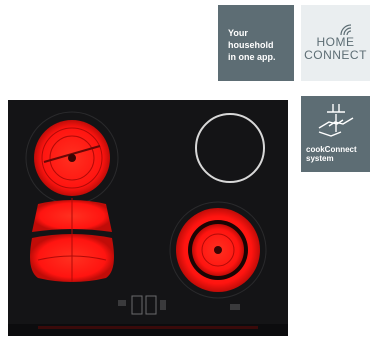  Describe the element at coordinates (251, 45) in the screenshot. I see `household-app-line-2: household` at that location.